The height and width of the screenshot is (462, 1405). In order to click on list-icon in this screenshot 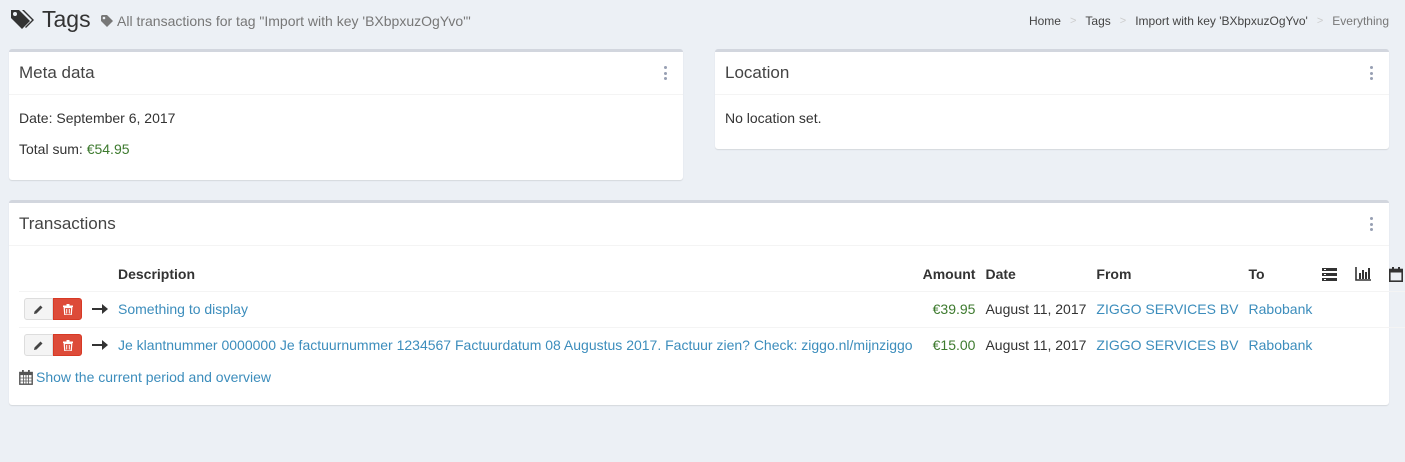, I will do `click(1330, 274)`.